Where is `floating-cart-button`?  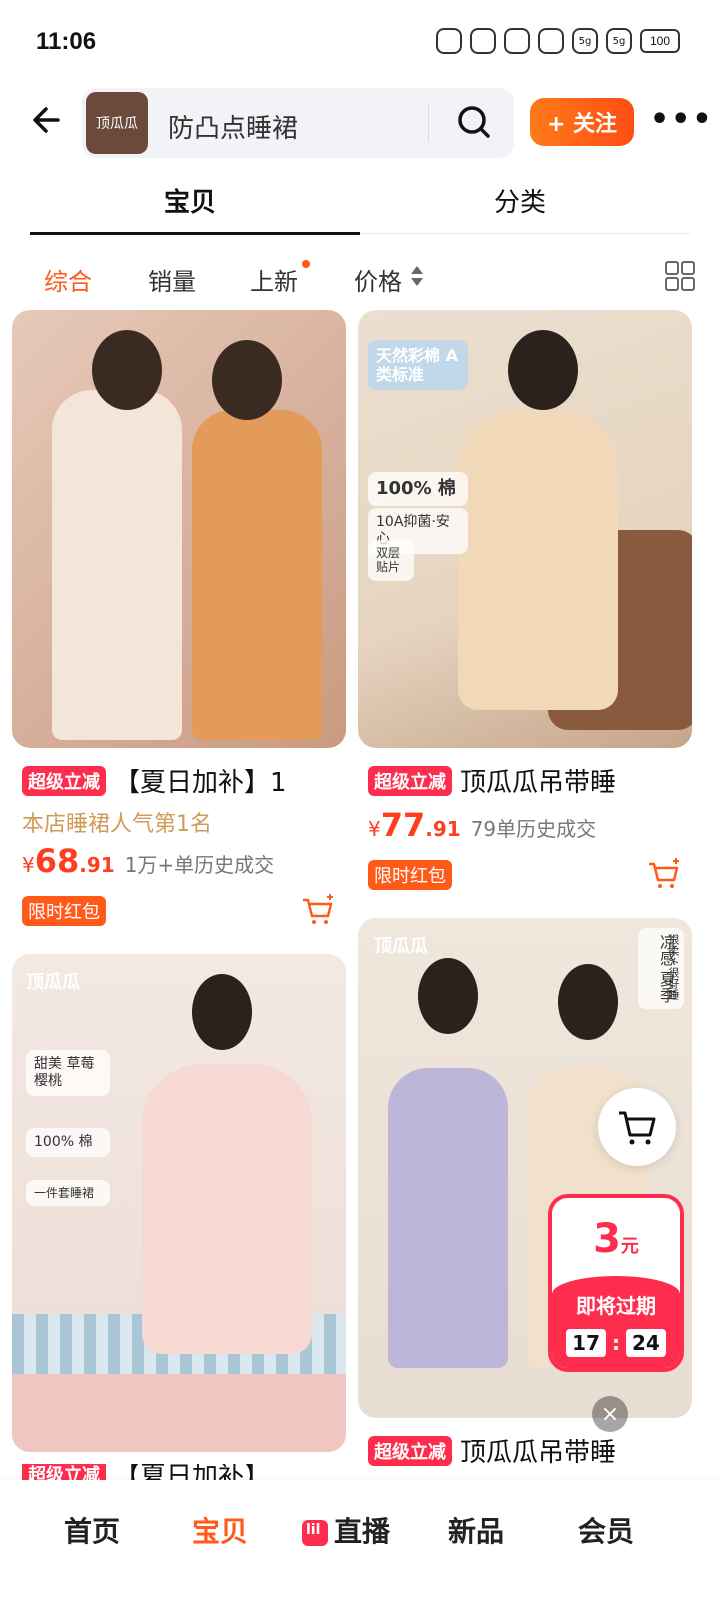 floating-cart-button is located at coordinates (637, 1127).